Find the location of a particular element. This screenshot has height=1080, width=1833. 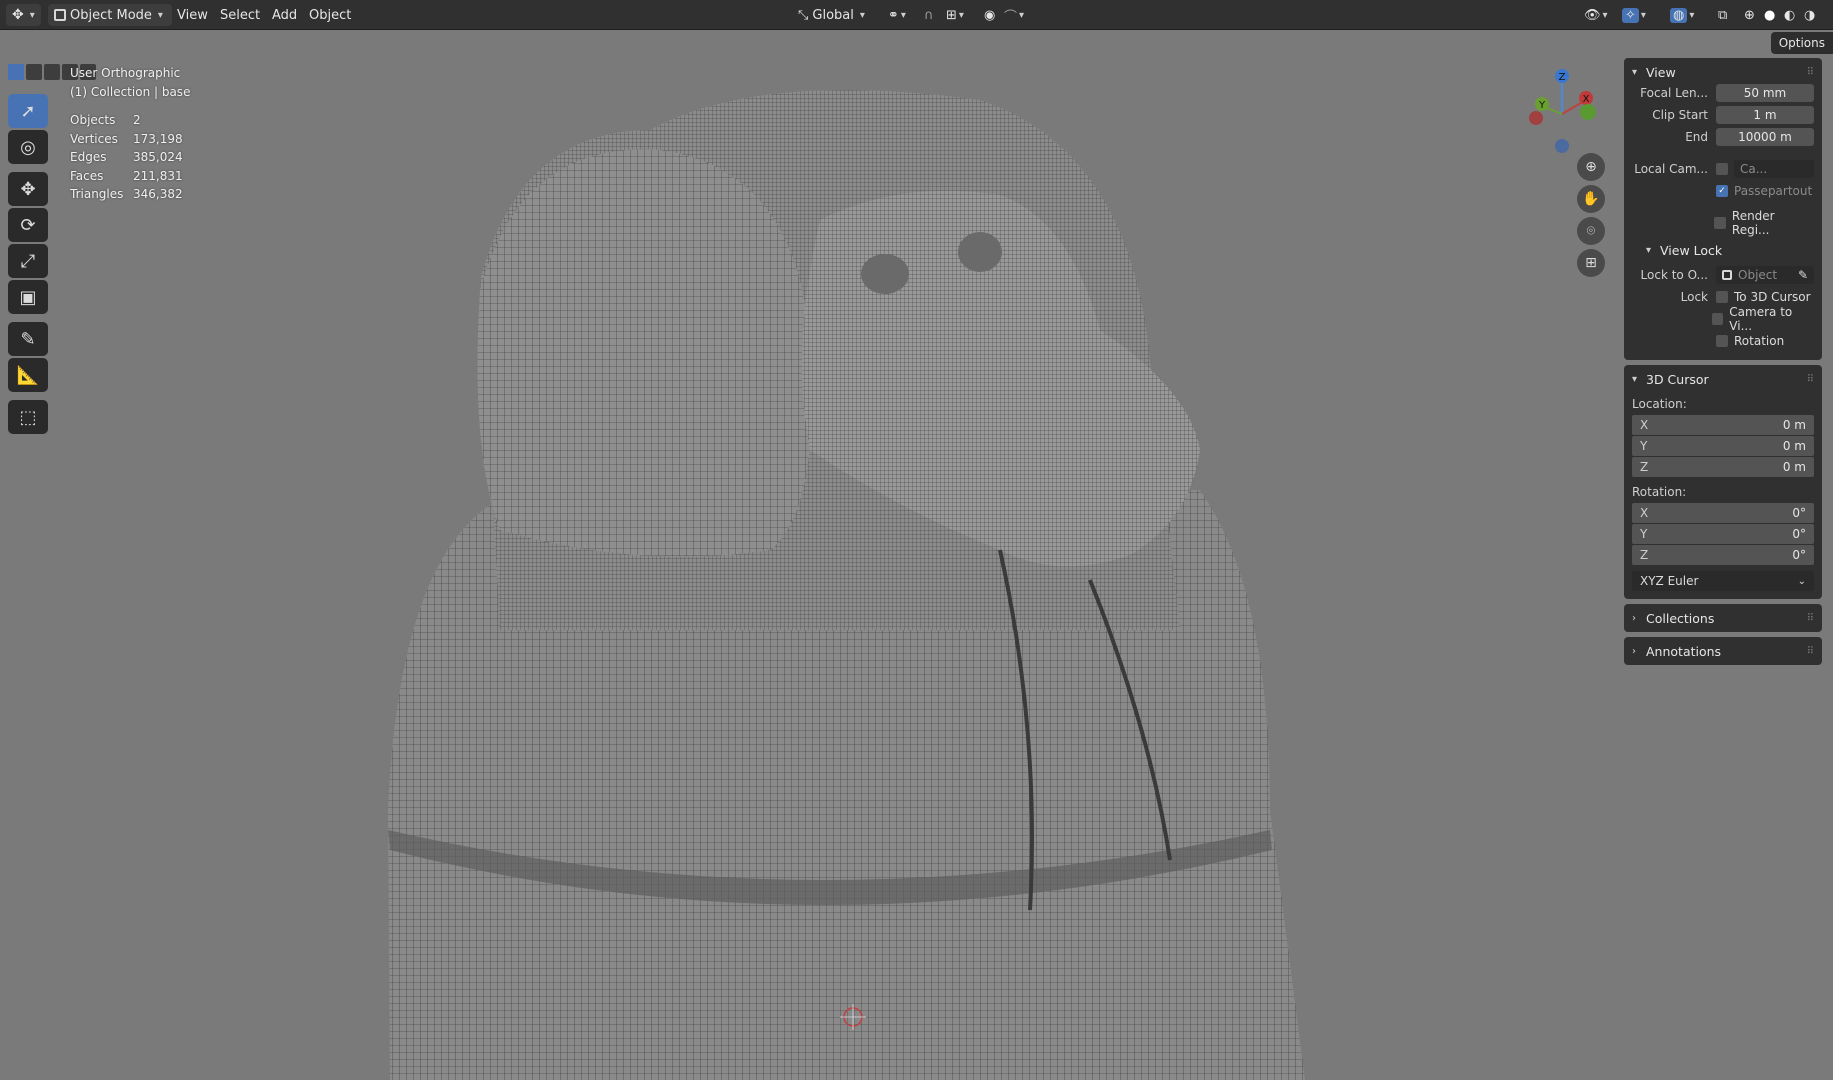

clip-start-row: Clip Start 1 m is located at coordinates (1723, 115).